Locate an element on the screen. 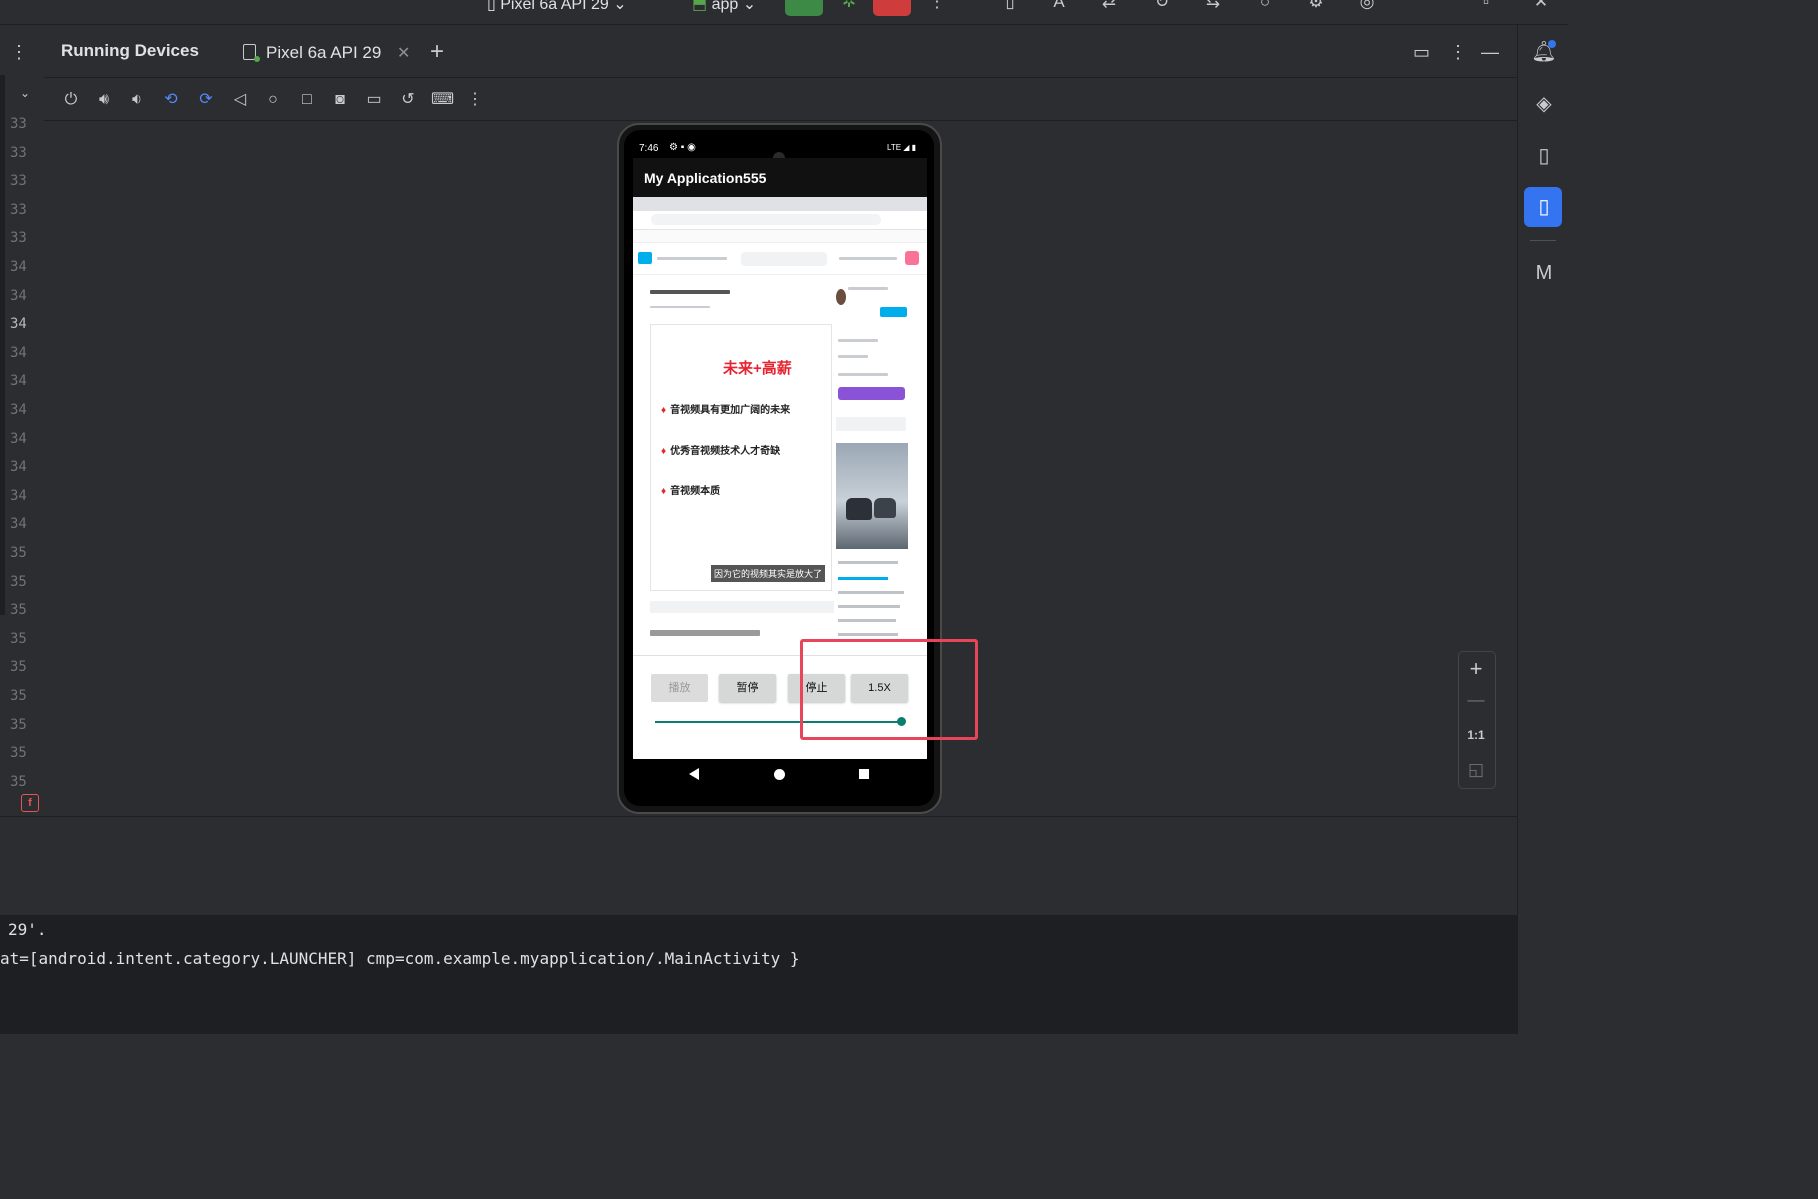 The height and width of the screenshot is (1199, 1818). gemini-icon: ◈ is located at coordinates (1544, 104).